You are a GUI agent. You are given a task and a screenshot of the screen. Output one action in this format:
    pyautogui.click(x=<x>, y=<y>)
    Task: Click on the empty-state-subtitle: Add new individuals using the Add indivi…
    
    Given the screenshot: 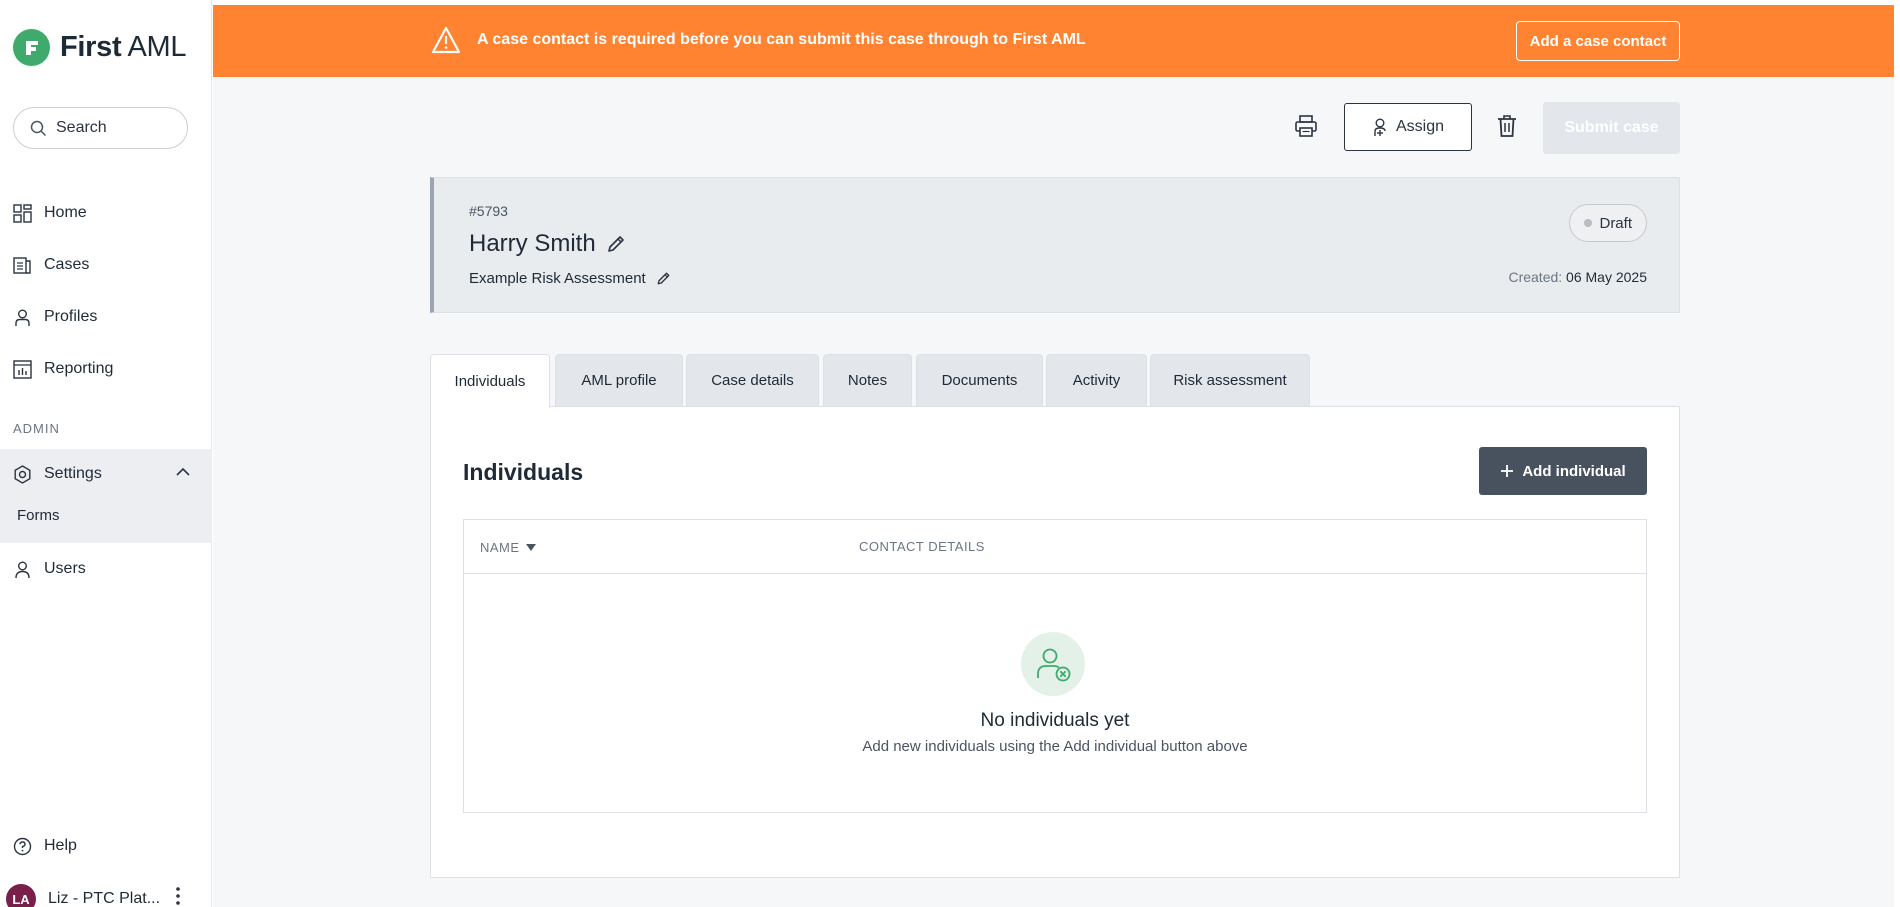 What is the action you would take?
    pyautogui.click(x=1055, y=746)
    